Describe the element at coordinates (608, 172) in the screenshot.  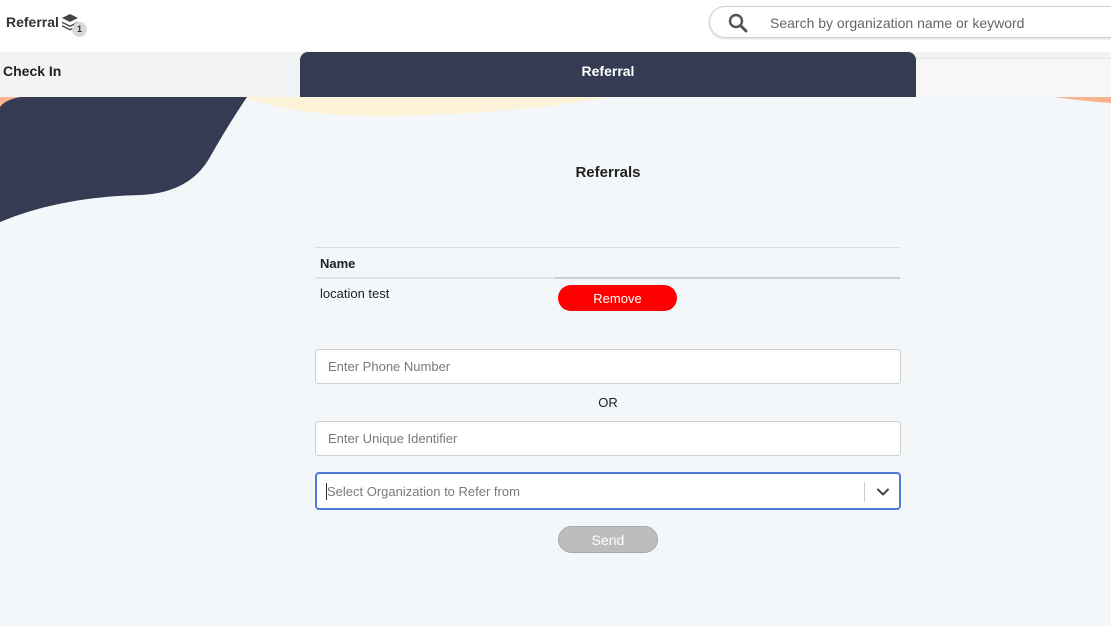
I see `page-title: Referrals` at that location.